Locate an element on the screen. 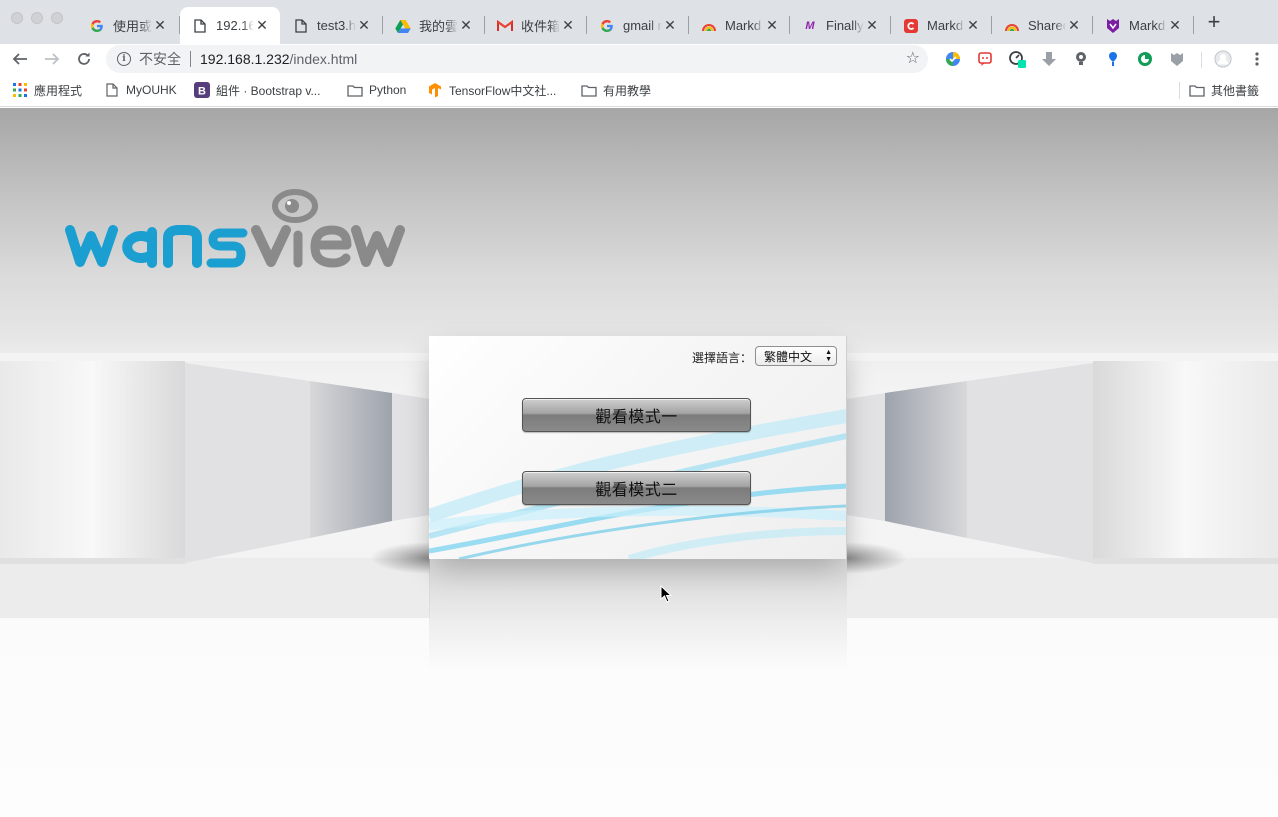  tab-9: Markd ✕ is located at coordinates (941, 25).